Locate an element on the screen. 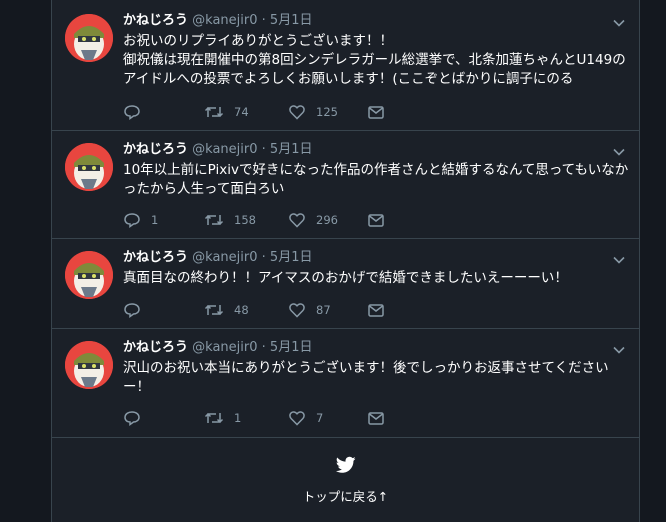 Image resolution: width=666 pixels, height=522 pixels. like-button: 87 is located at coordinates (309, 310).